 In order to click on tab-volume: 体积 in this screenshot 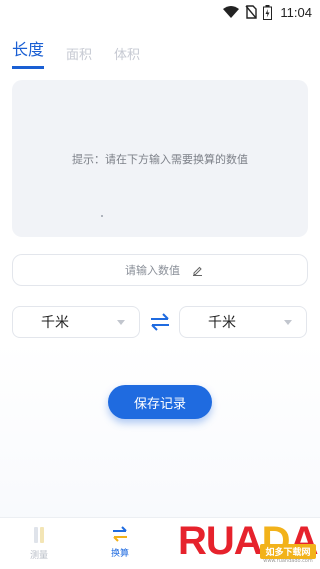, I will do `click(127, 56)`.